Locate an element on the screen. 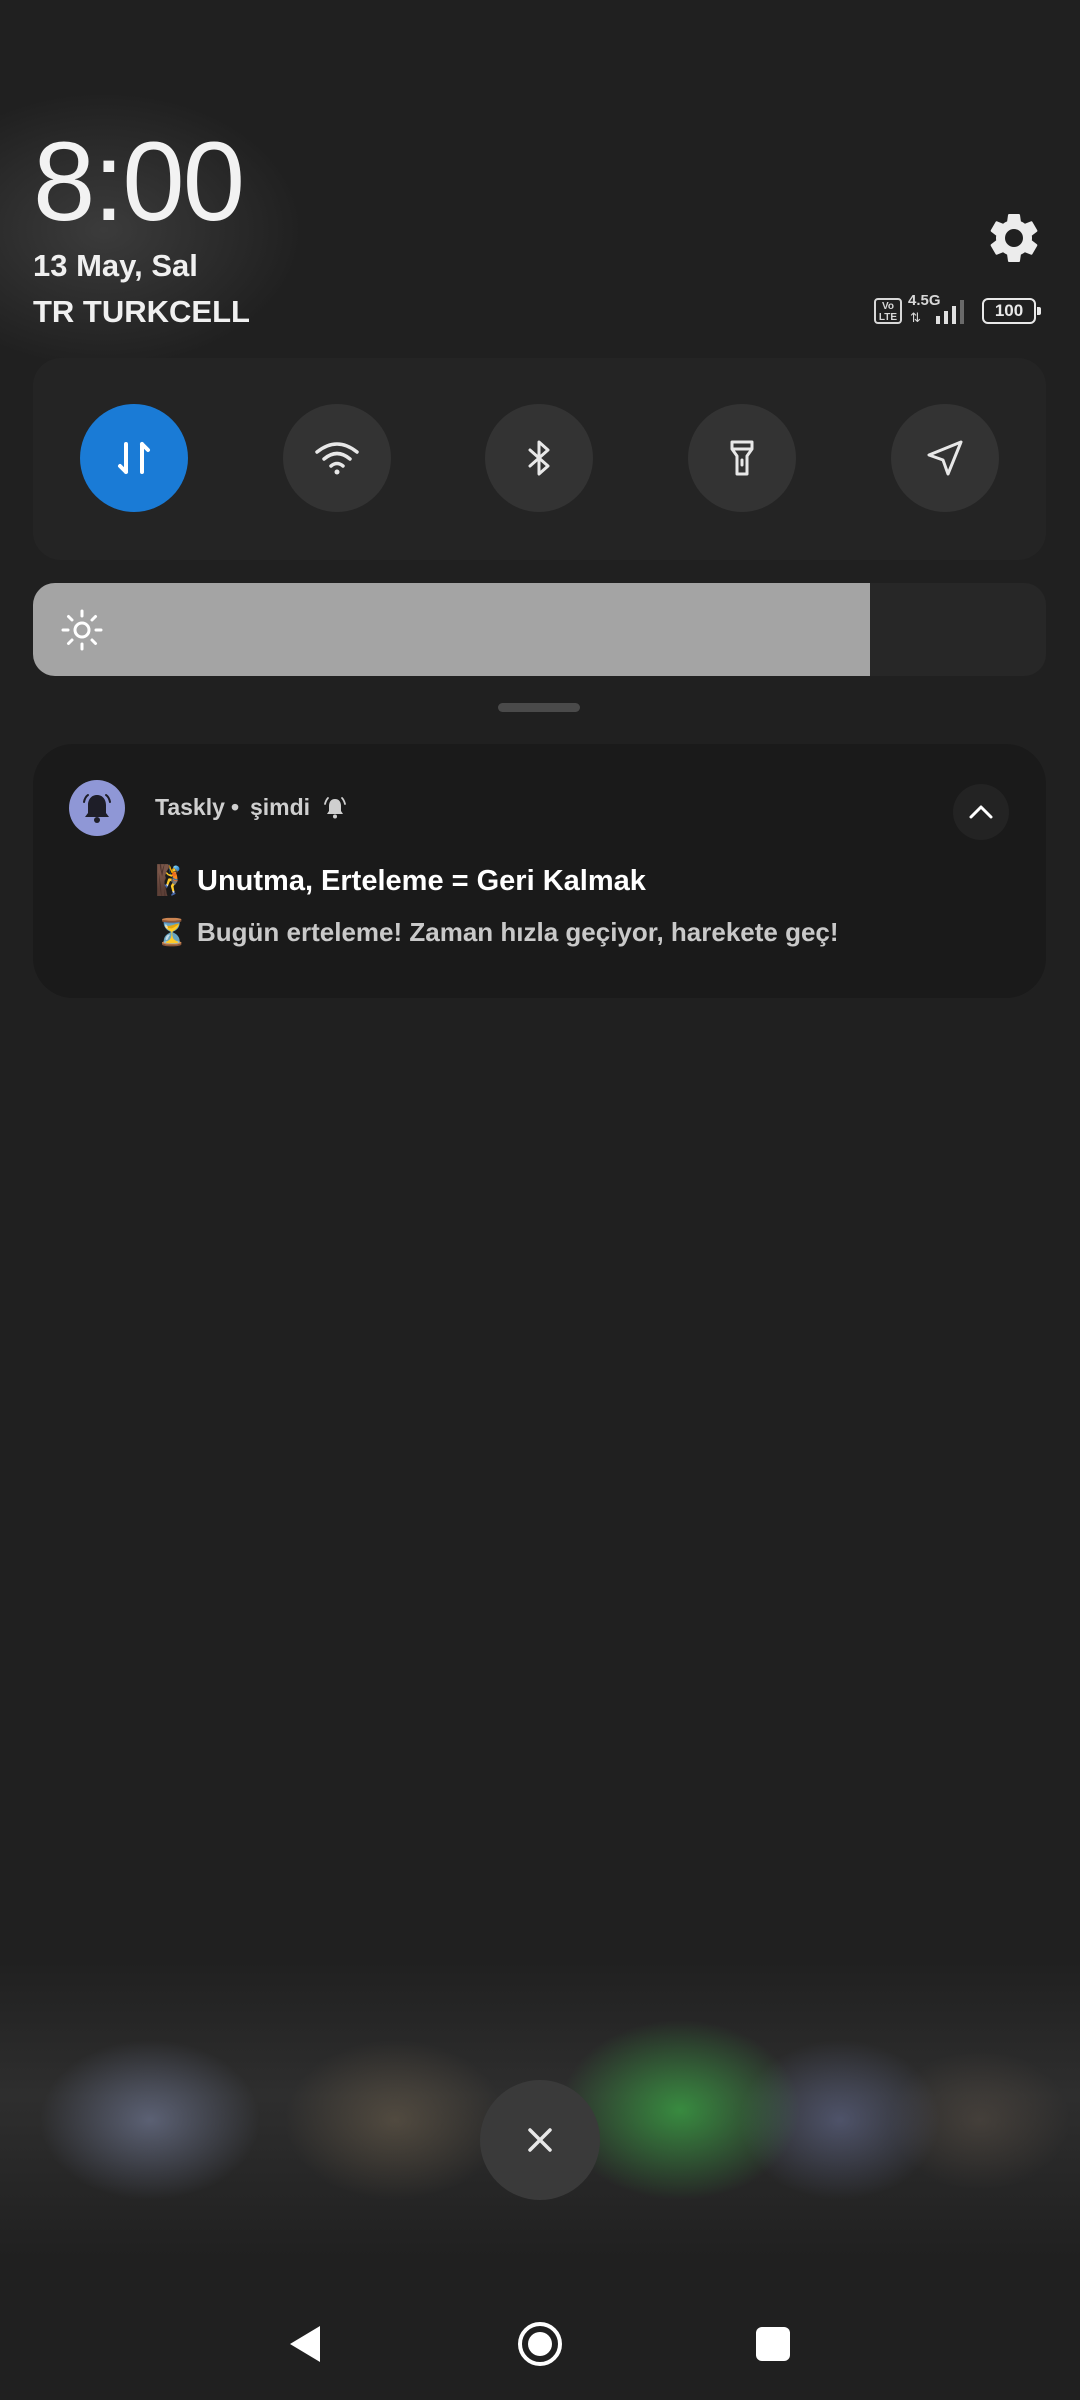 This screenshot has height=2400, width=1080. volte-icon: Vo LTE is located at coordinates (888, 311).